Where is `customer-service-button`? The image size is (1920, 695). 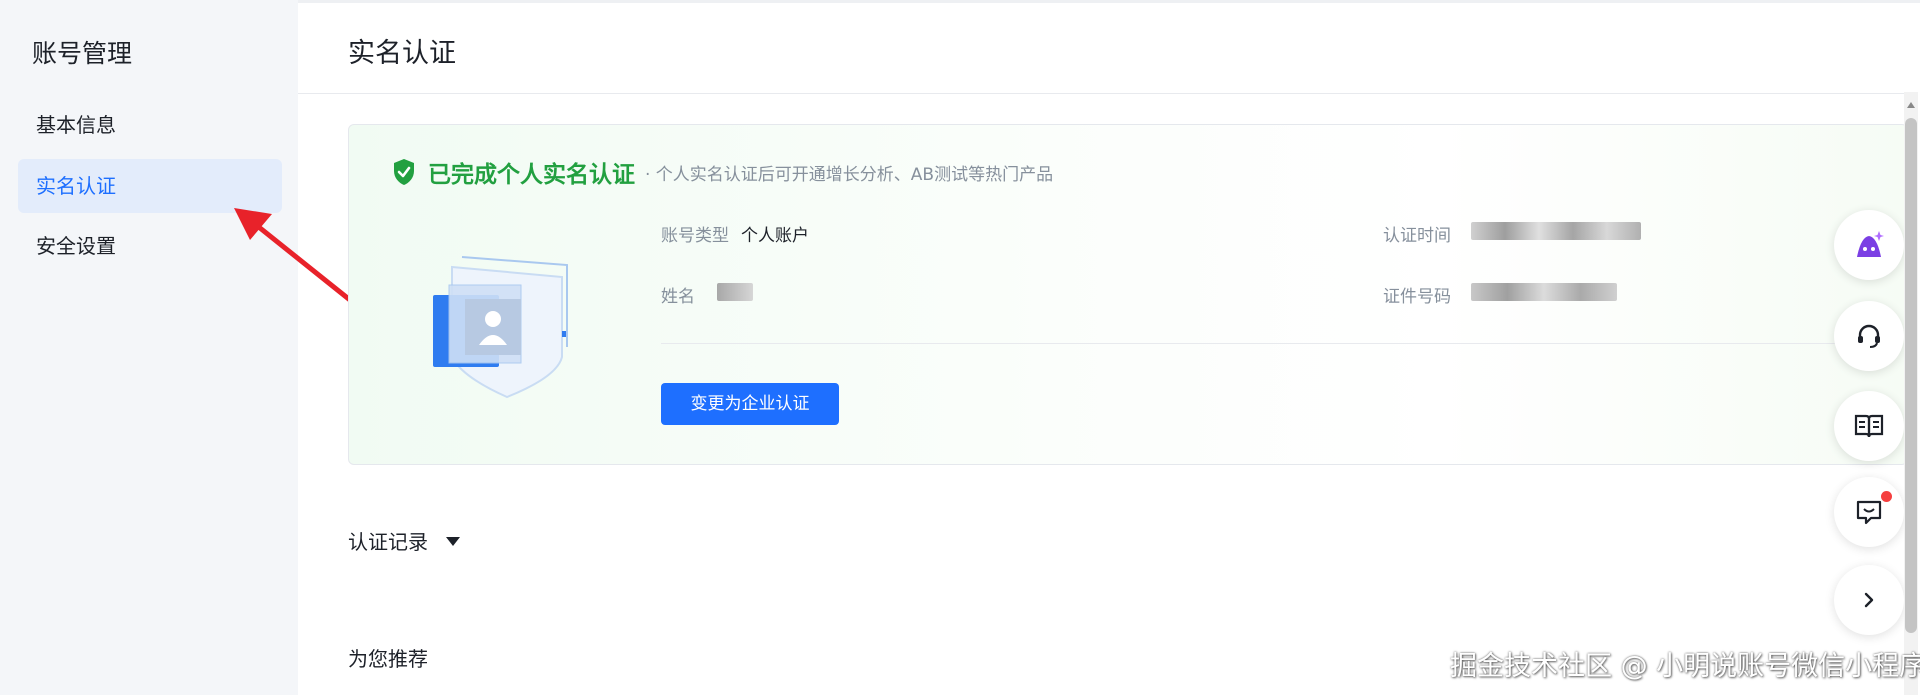
customer-service-button is located at coordinates (1869, 336).